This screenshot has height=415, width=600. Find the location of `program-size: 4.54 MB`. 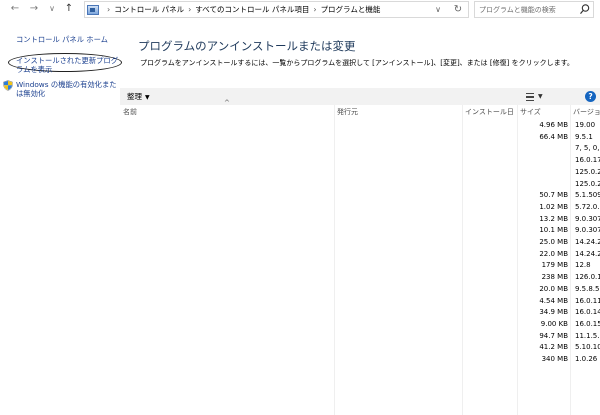

program-size: 4.54 MB is located at coordinates (553, 300).